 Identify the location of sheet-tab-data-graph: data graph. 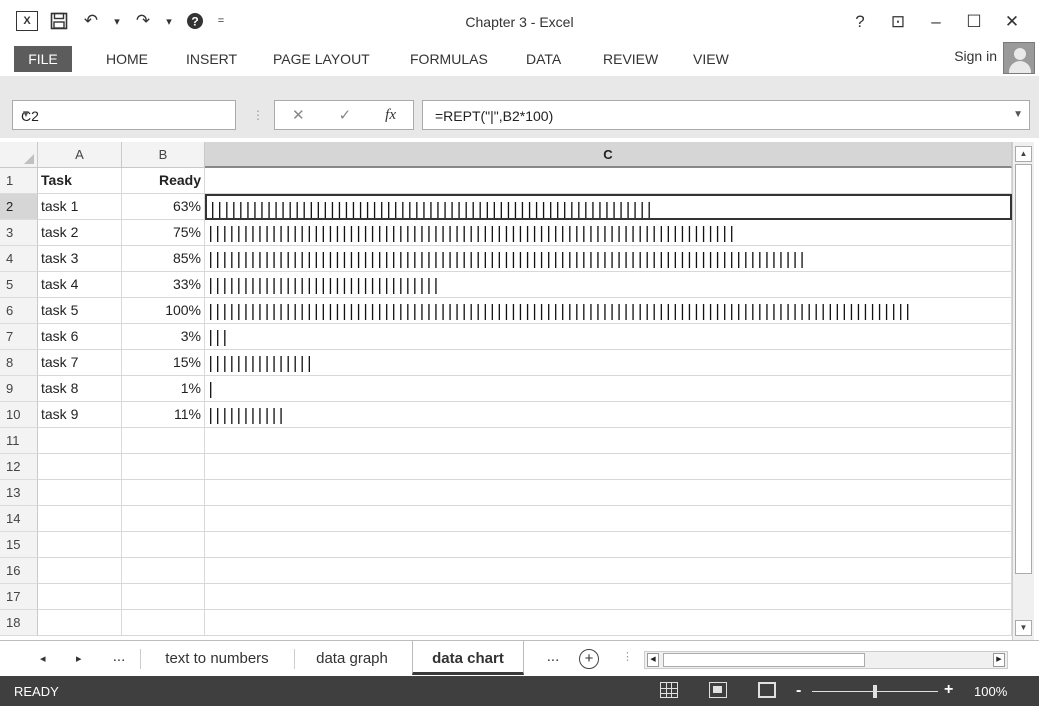
(352, 658).